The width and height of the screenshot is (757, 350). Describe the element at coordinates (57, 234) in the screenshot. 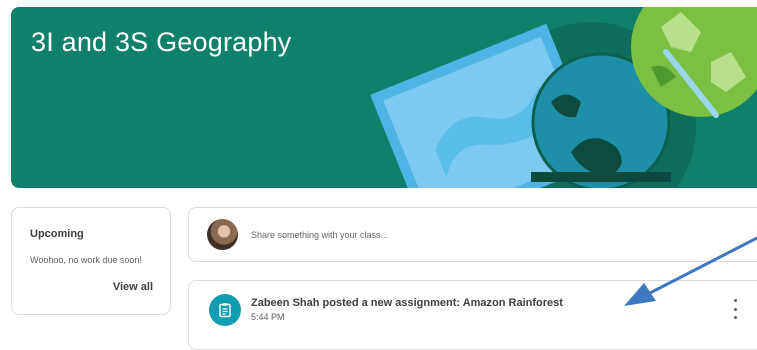

I see `upcoming-title: Upcoming` at that location.